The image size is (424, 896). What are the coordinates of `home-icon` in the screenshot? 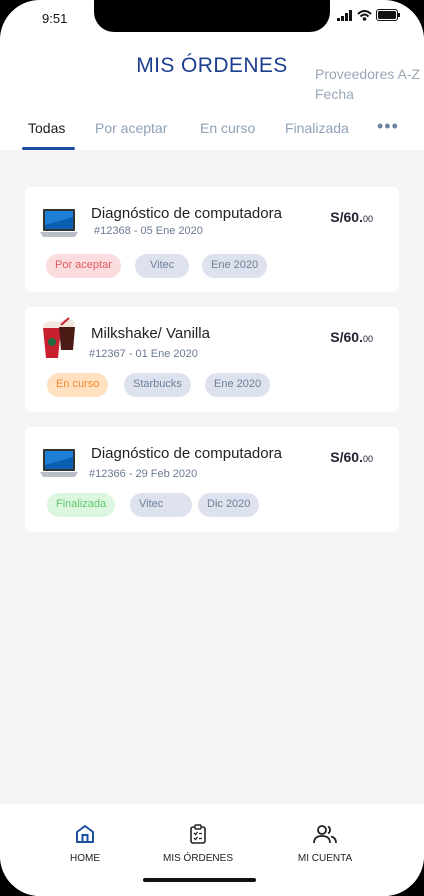 It's located at (85, 834).